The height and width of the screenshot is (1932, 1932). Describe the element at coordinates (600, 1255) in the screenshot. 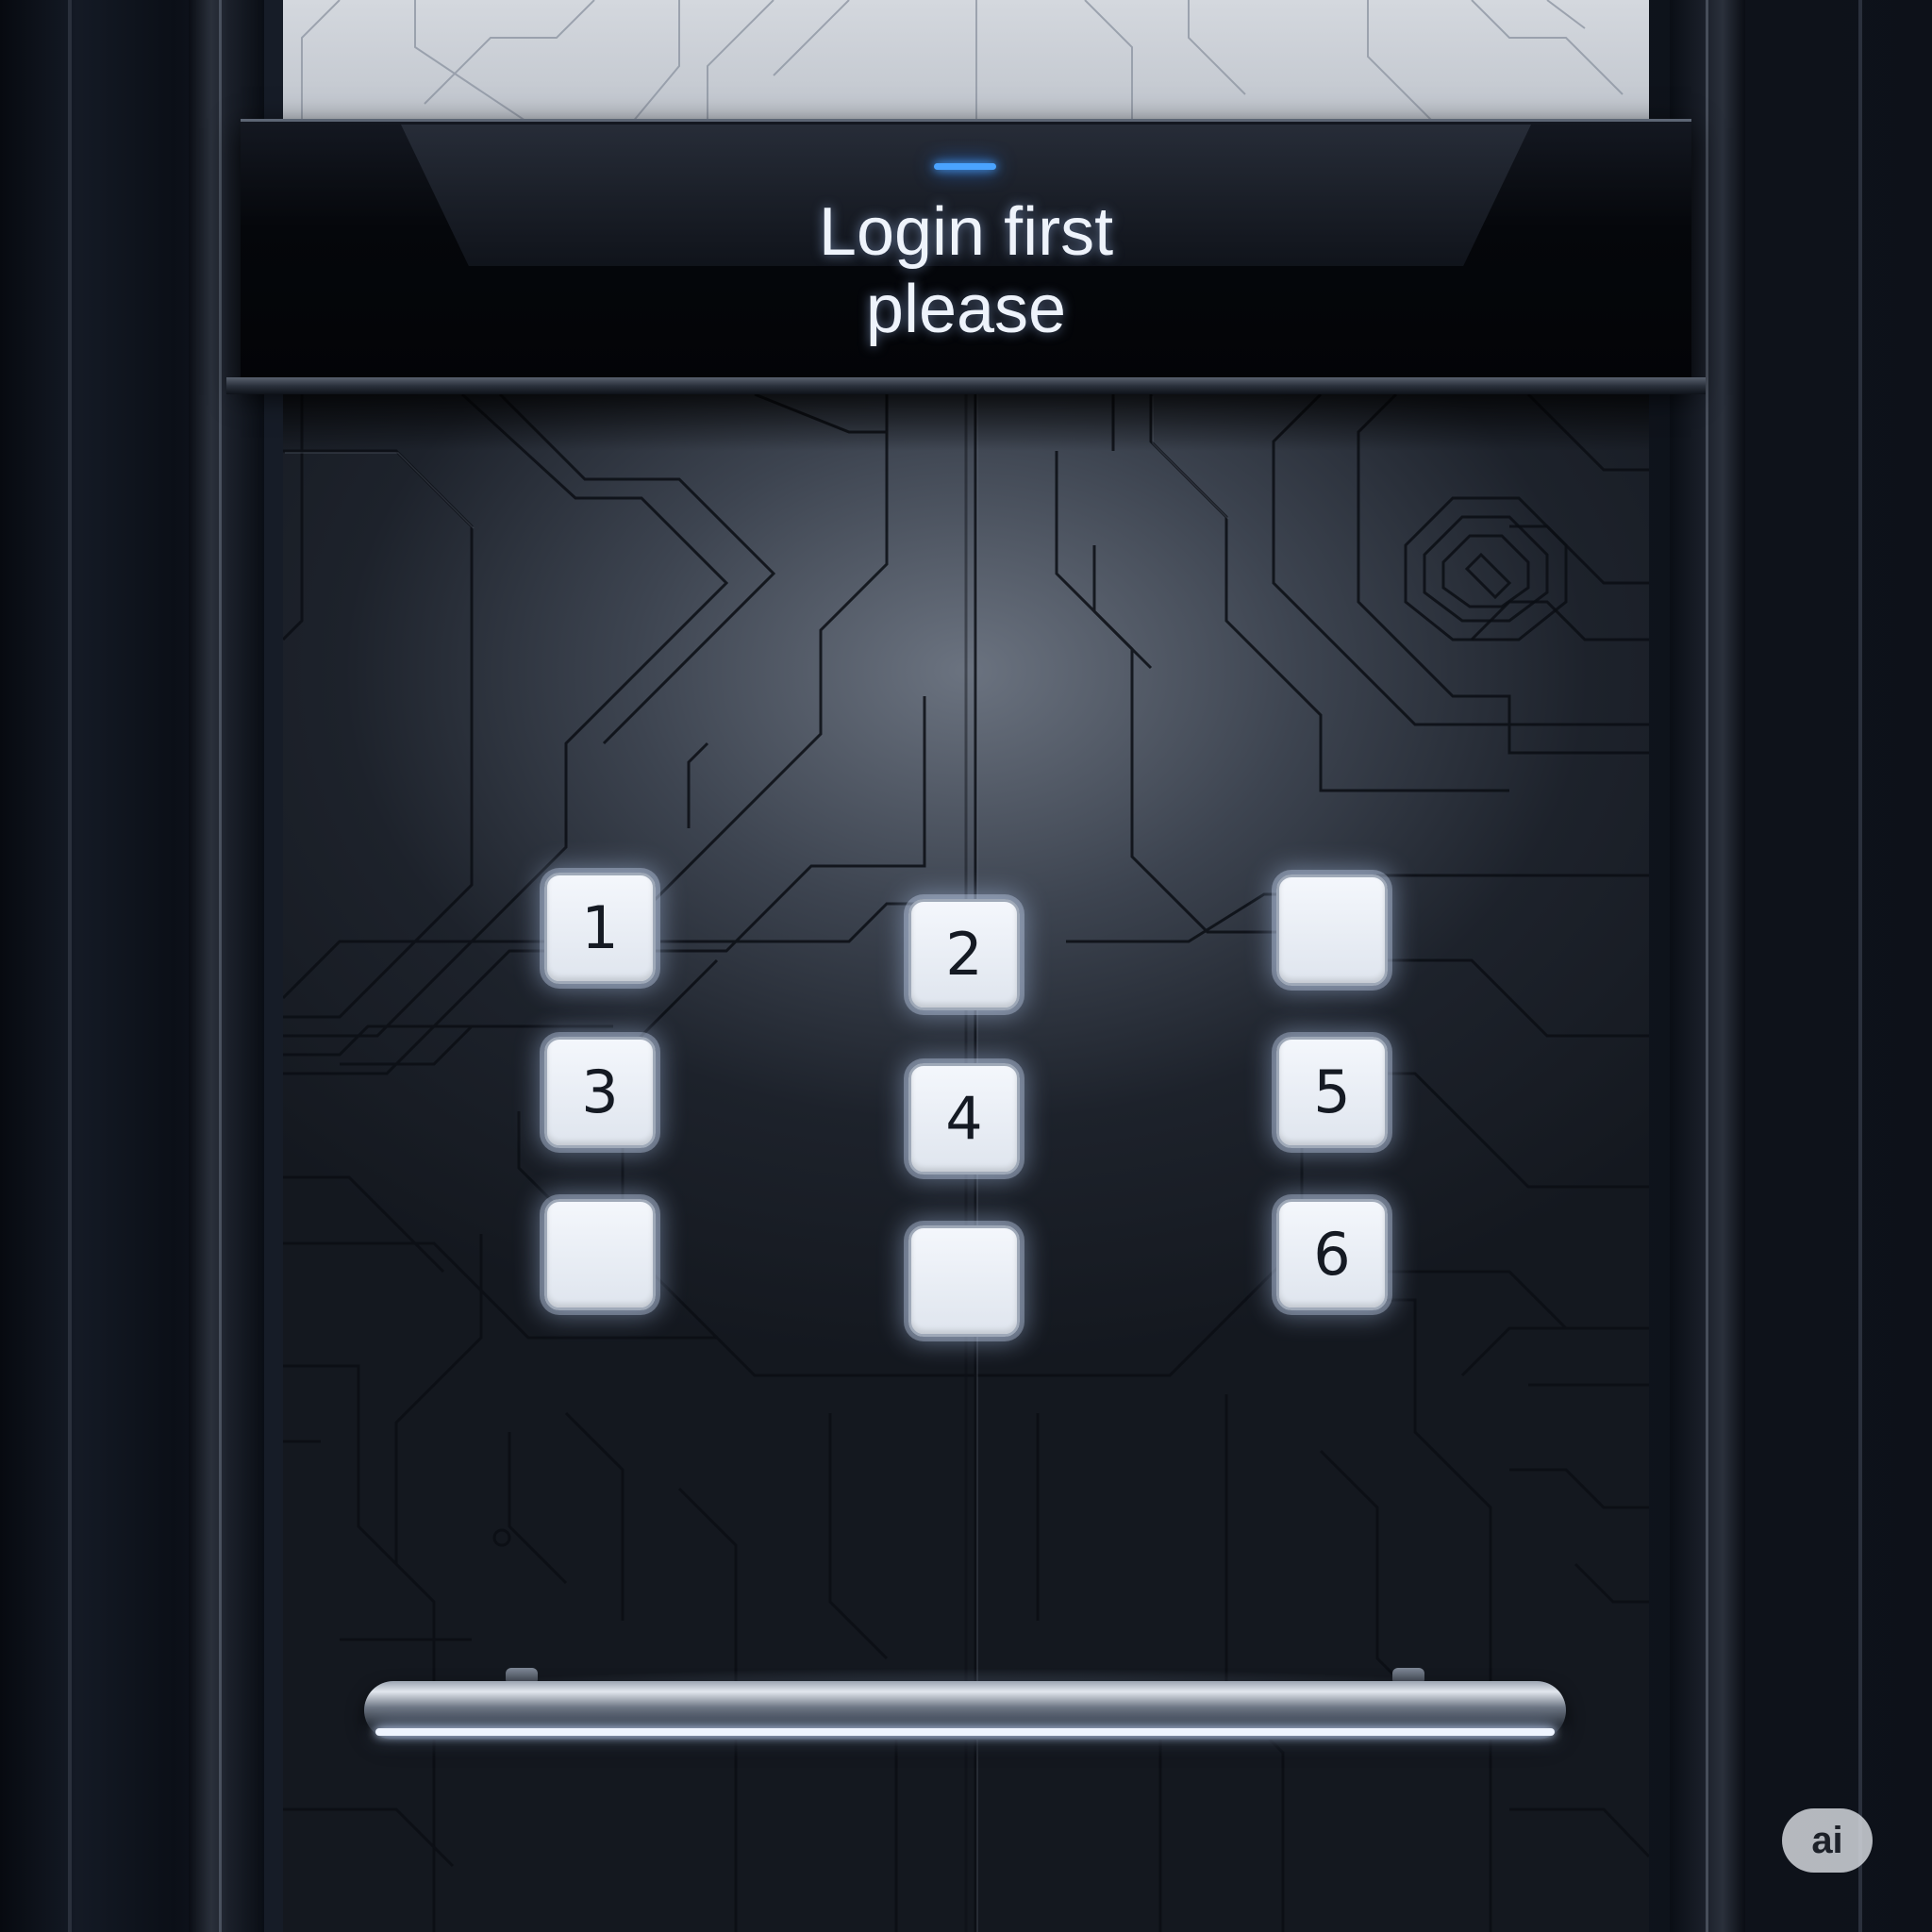

I see `keypad-button-blank-bottom-left` at that location.